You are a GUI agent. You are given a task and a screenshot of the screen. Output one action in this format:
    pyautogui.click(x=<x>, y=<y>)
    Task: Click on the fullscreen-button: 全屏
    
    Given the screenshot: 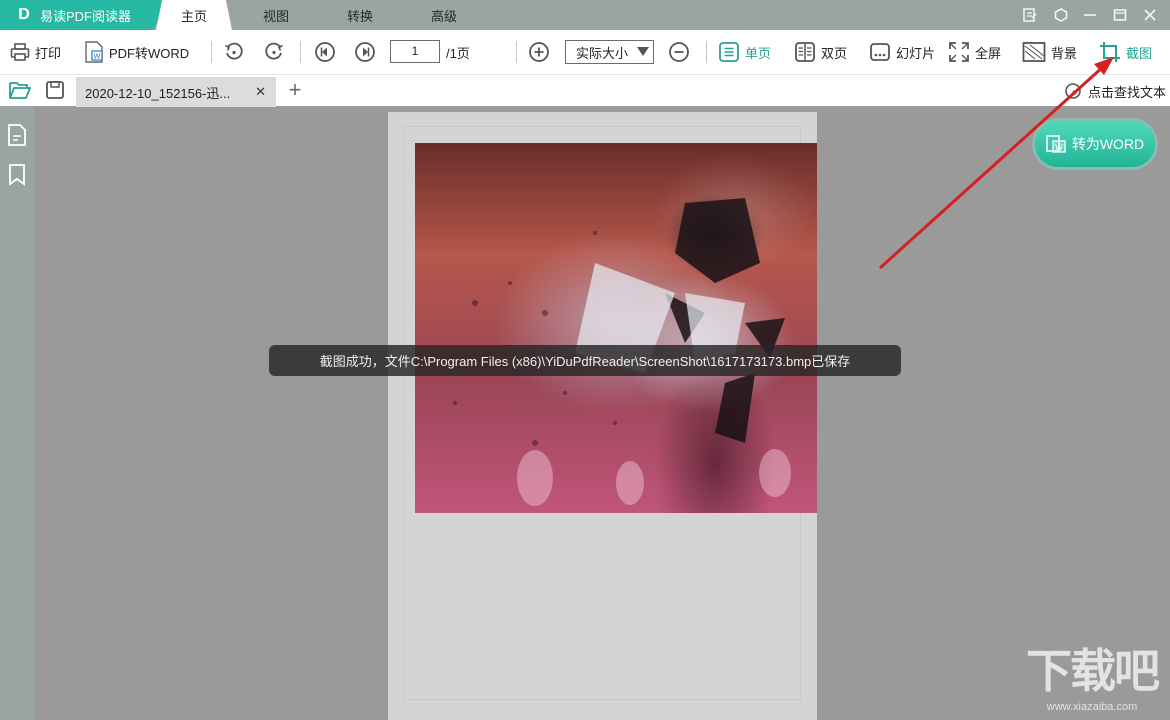 What is the action you would take?
    pyautogui.click(x=974, y=52)
    